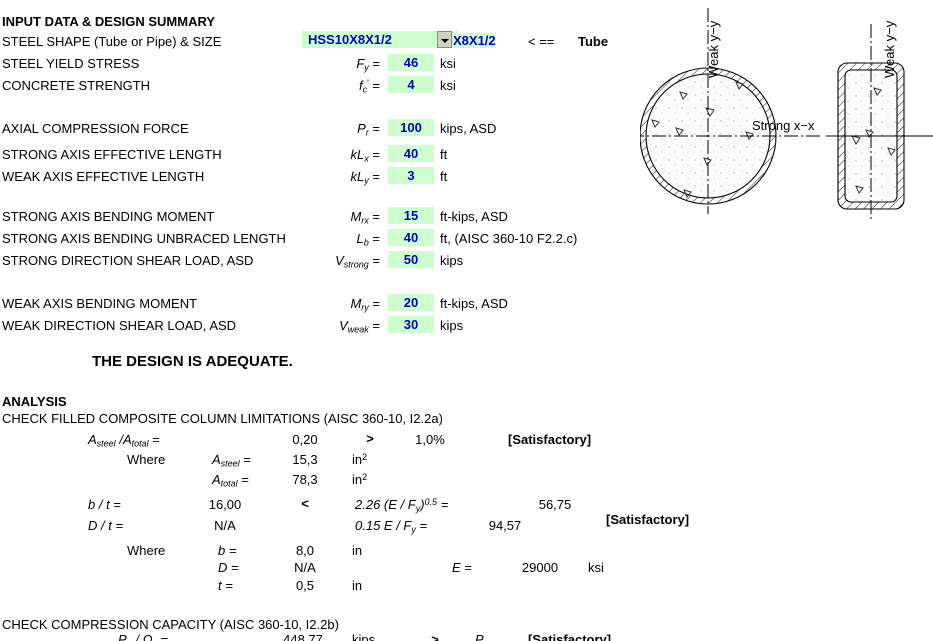 The image size is (933, 641). Describe the element at coordinates (216, 479) in the screenshot. I see `a-total-symbol: A` at that location.